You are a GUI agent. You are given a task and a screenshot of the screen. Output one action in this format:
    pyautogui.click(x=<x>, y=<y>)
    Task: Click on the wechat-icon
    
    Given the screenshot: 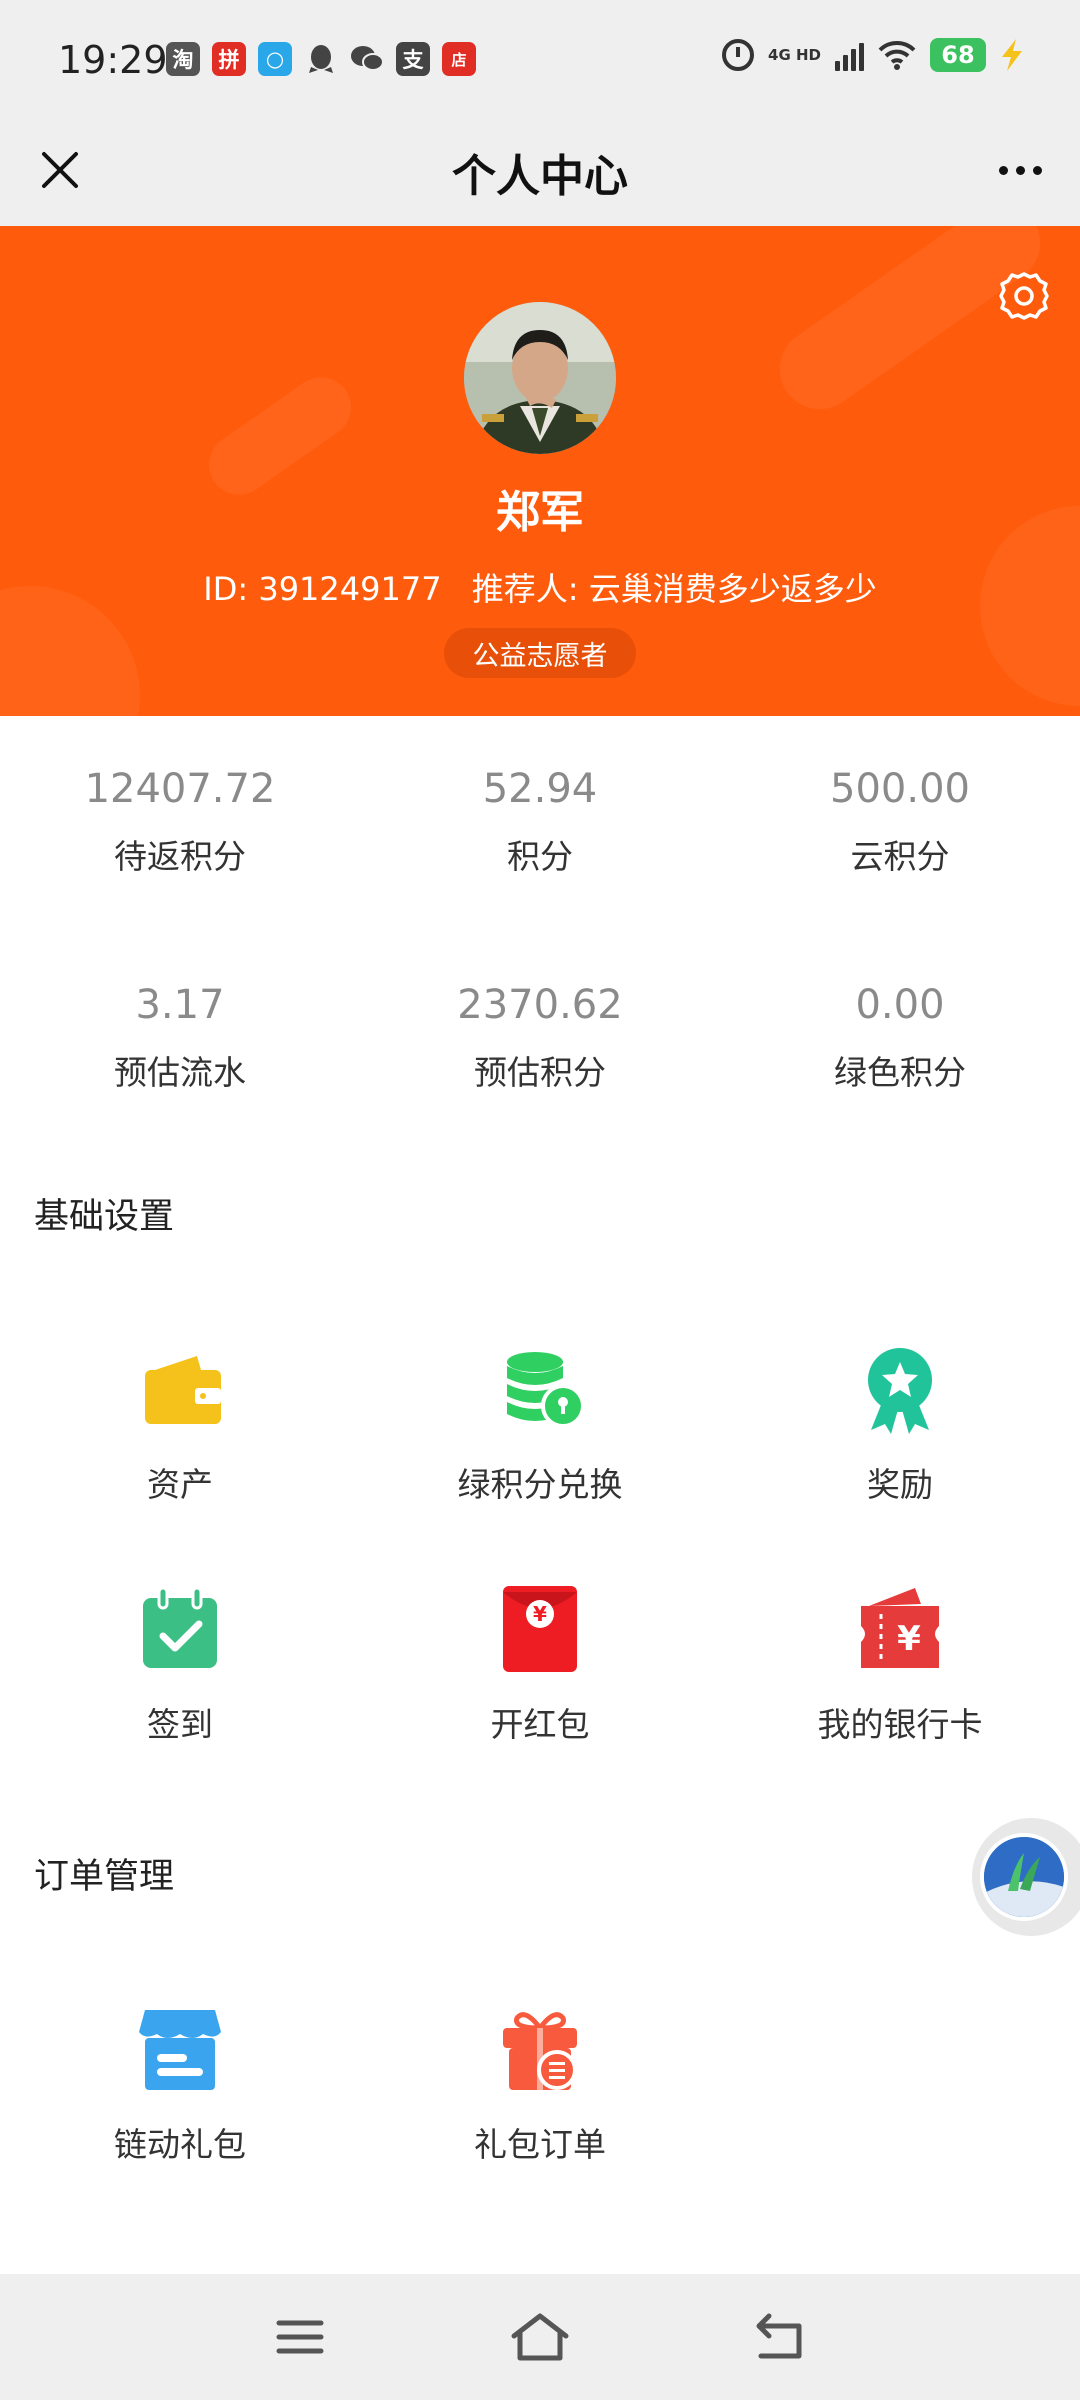 What is the action you would take?
    pyautogui.click(x=367, y=59)
    